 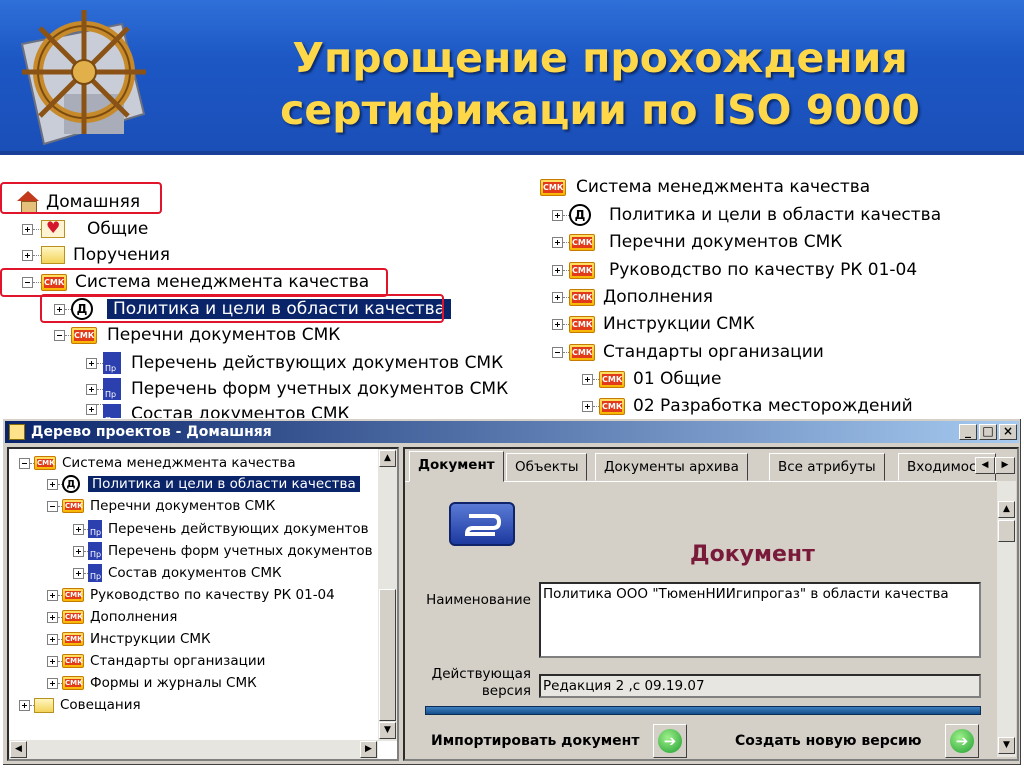 I want to click on tree-horizontal-scrollbar: ◀ ▶, so click(x=193, y=749).